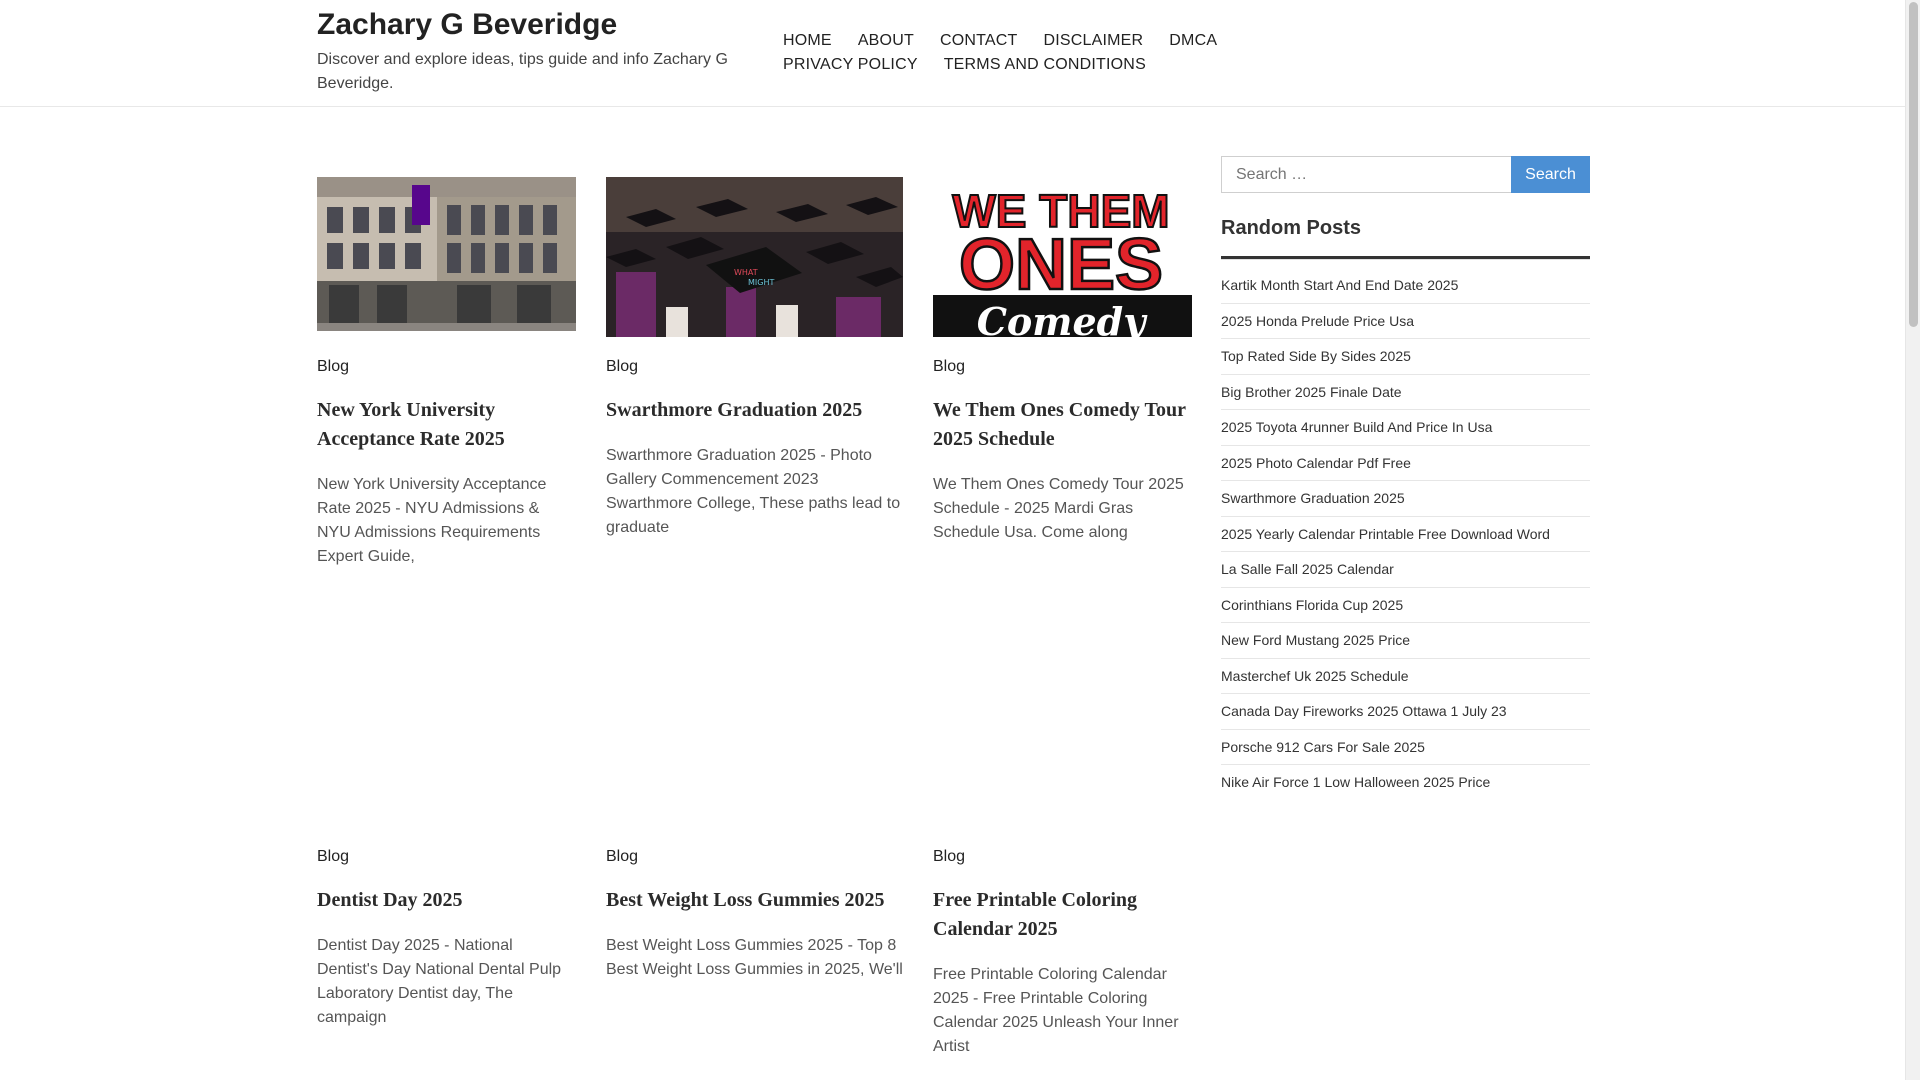  I want to click on graduation-caps-image: WHAT MIGHT, so click(754, 257).